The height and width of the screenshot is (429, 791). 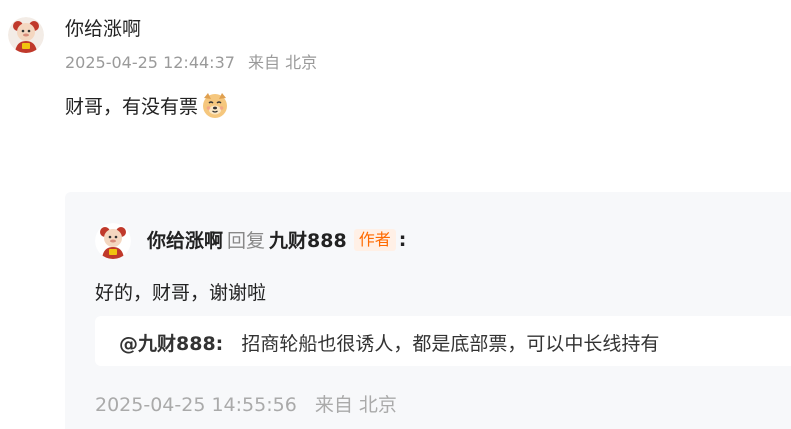 What do you see at coordinates (283, 62) in the screenshot?
I see `comment-source: 来自 北京` at bounding box center [283, 62].